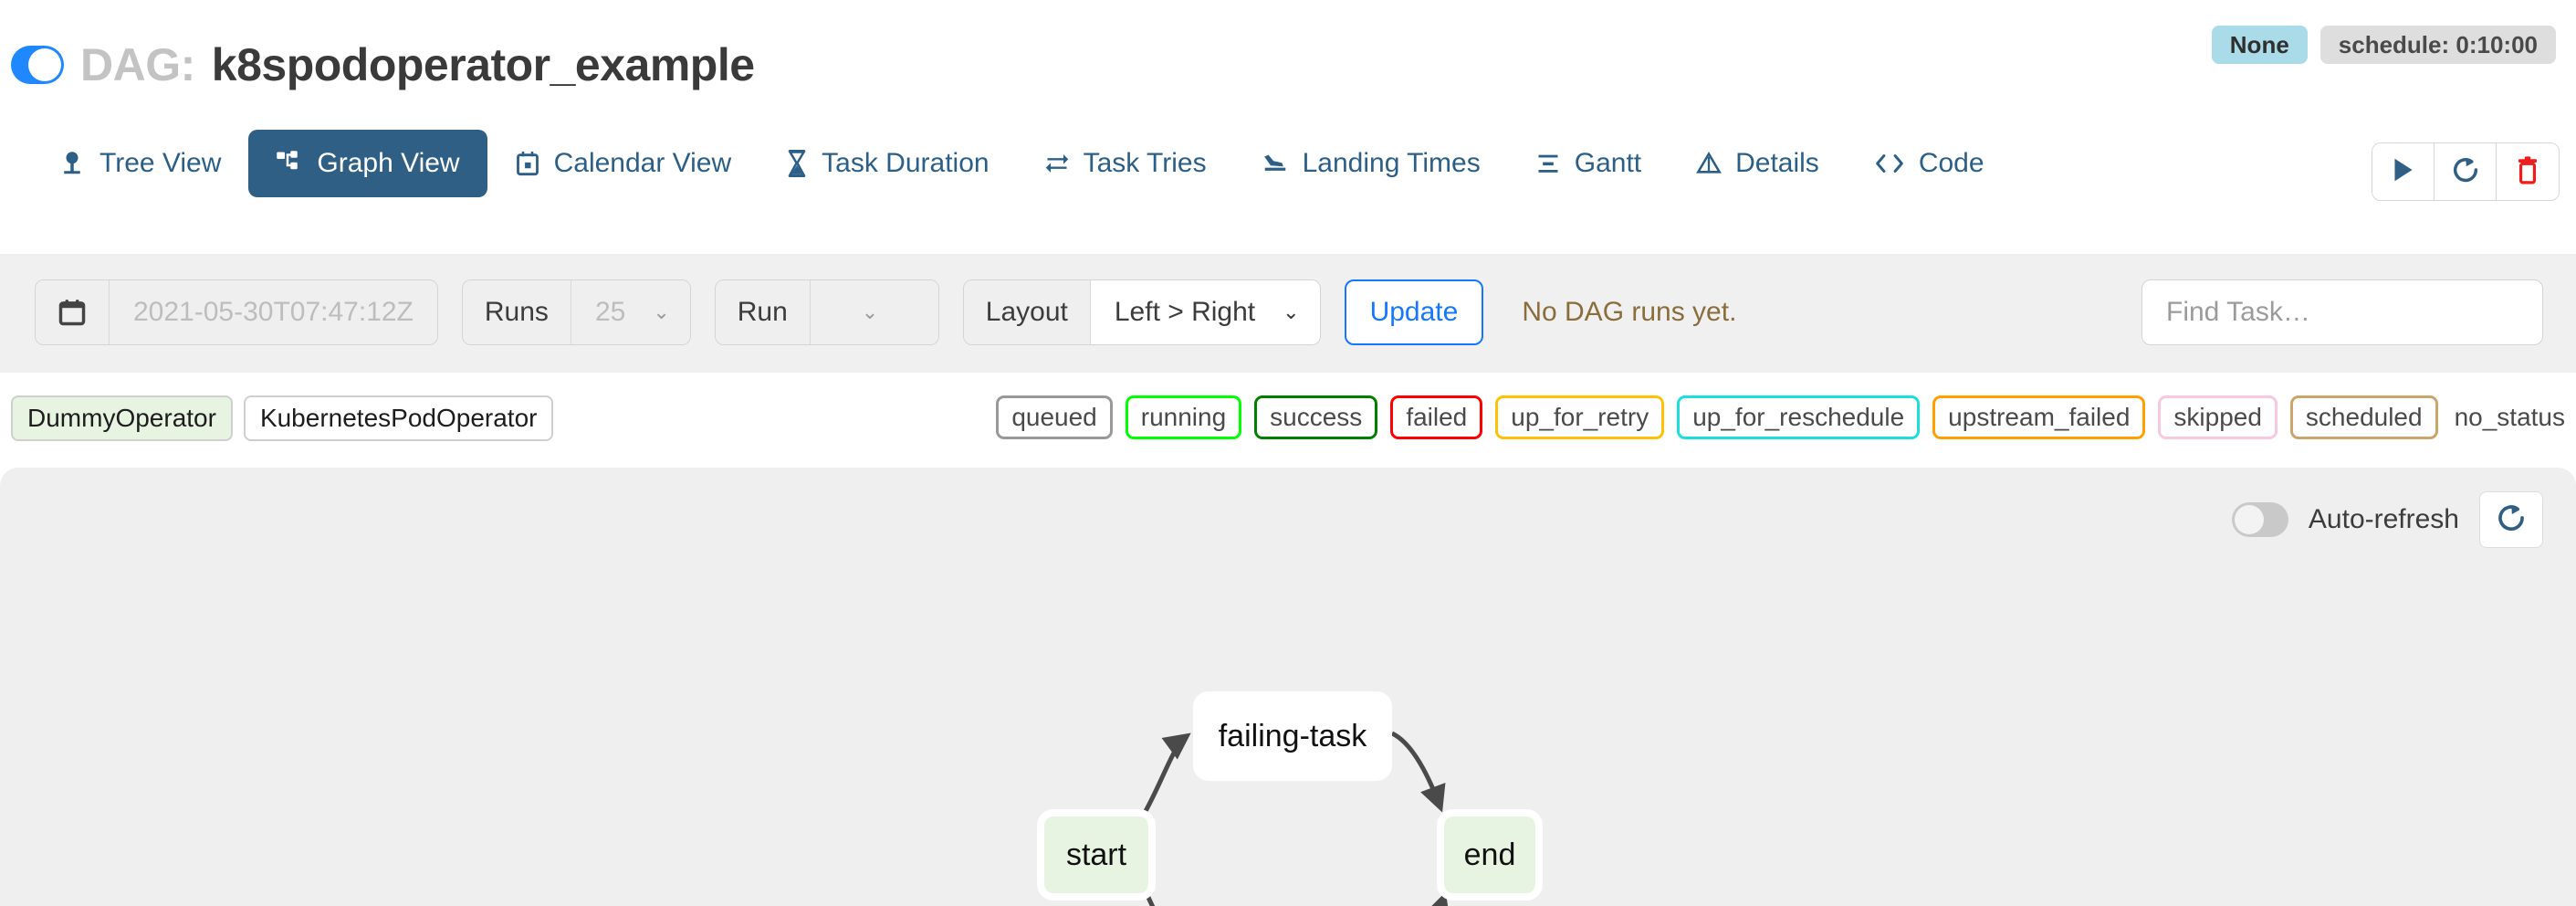  What do you see at coordinates (1630, 312) in the screenshot?
I see `no-dag-runs-message: No DAG runs yet.` at bounding box center [1630, 312].